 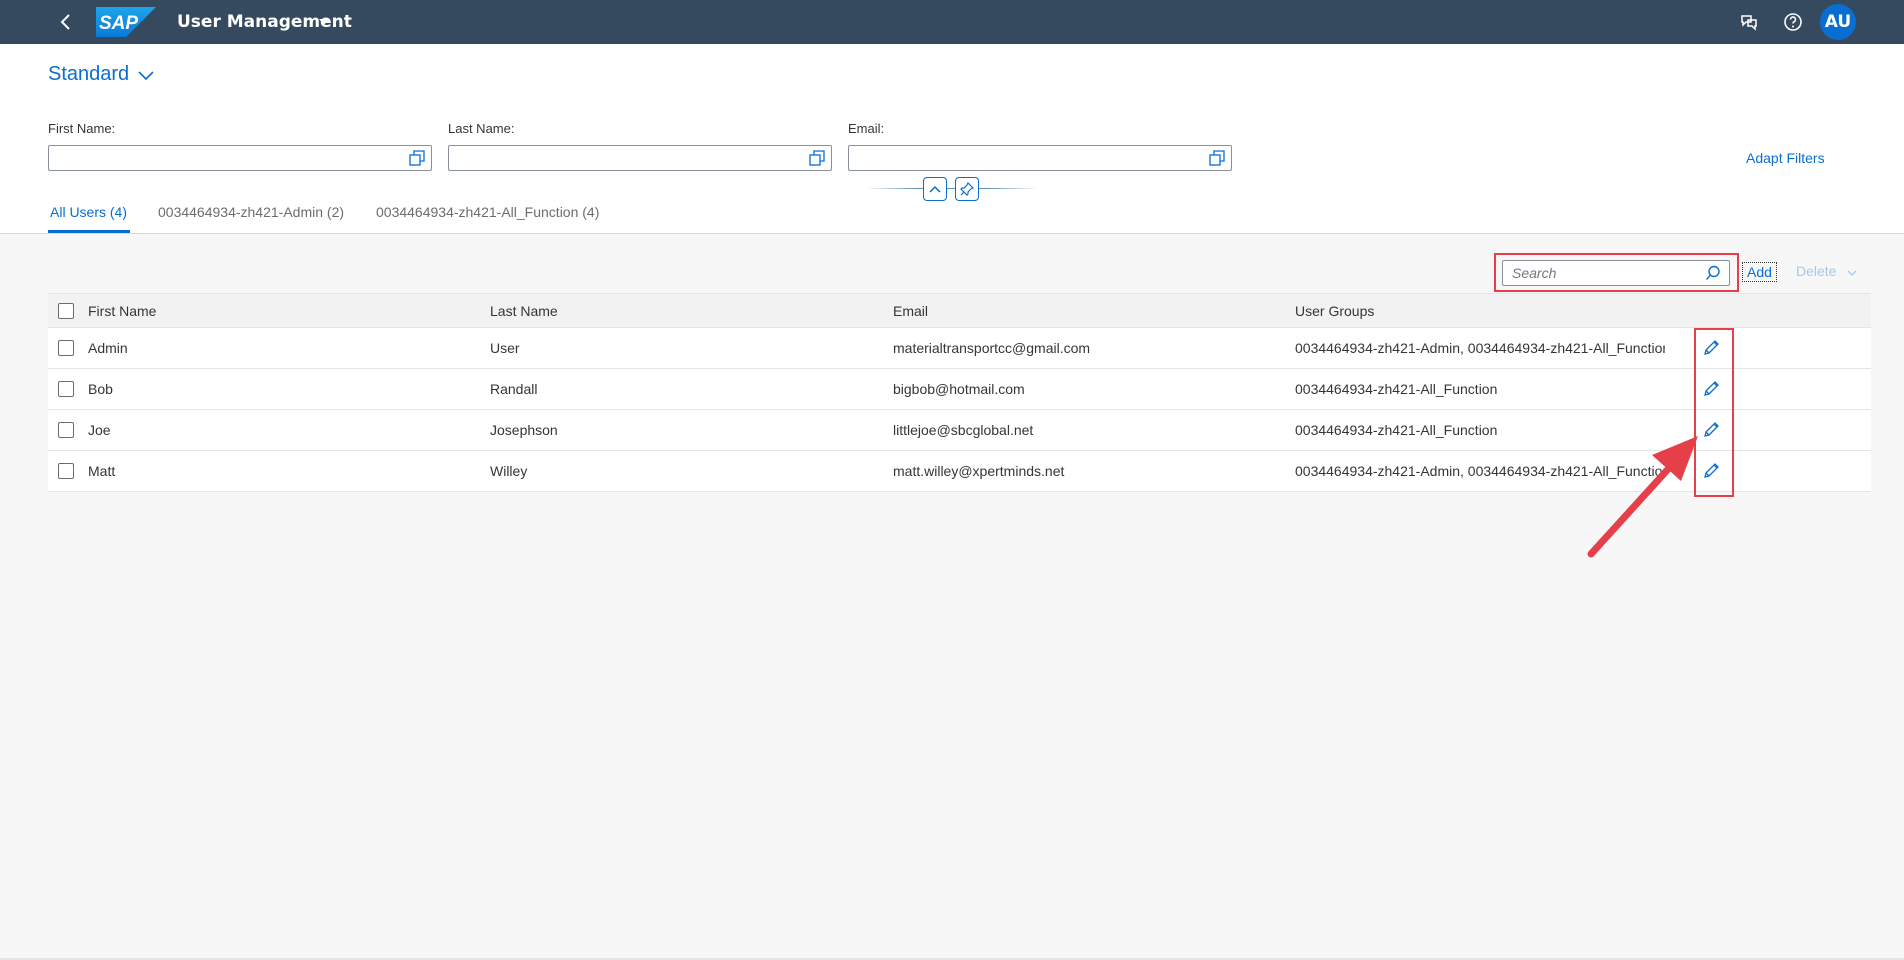 What do you see at coordinates (82, 128) in the screenshot?
I see `first-name-label: First Name:` at bounding box center [82, 128].